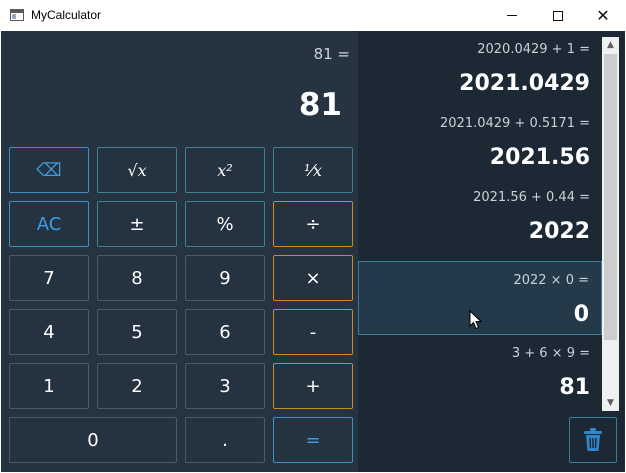 The image size is (626, 473). I want to click on divide-button: ÷, so click(313, 224).